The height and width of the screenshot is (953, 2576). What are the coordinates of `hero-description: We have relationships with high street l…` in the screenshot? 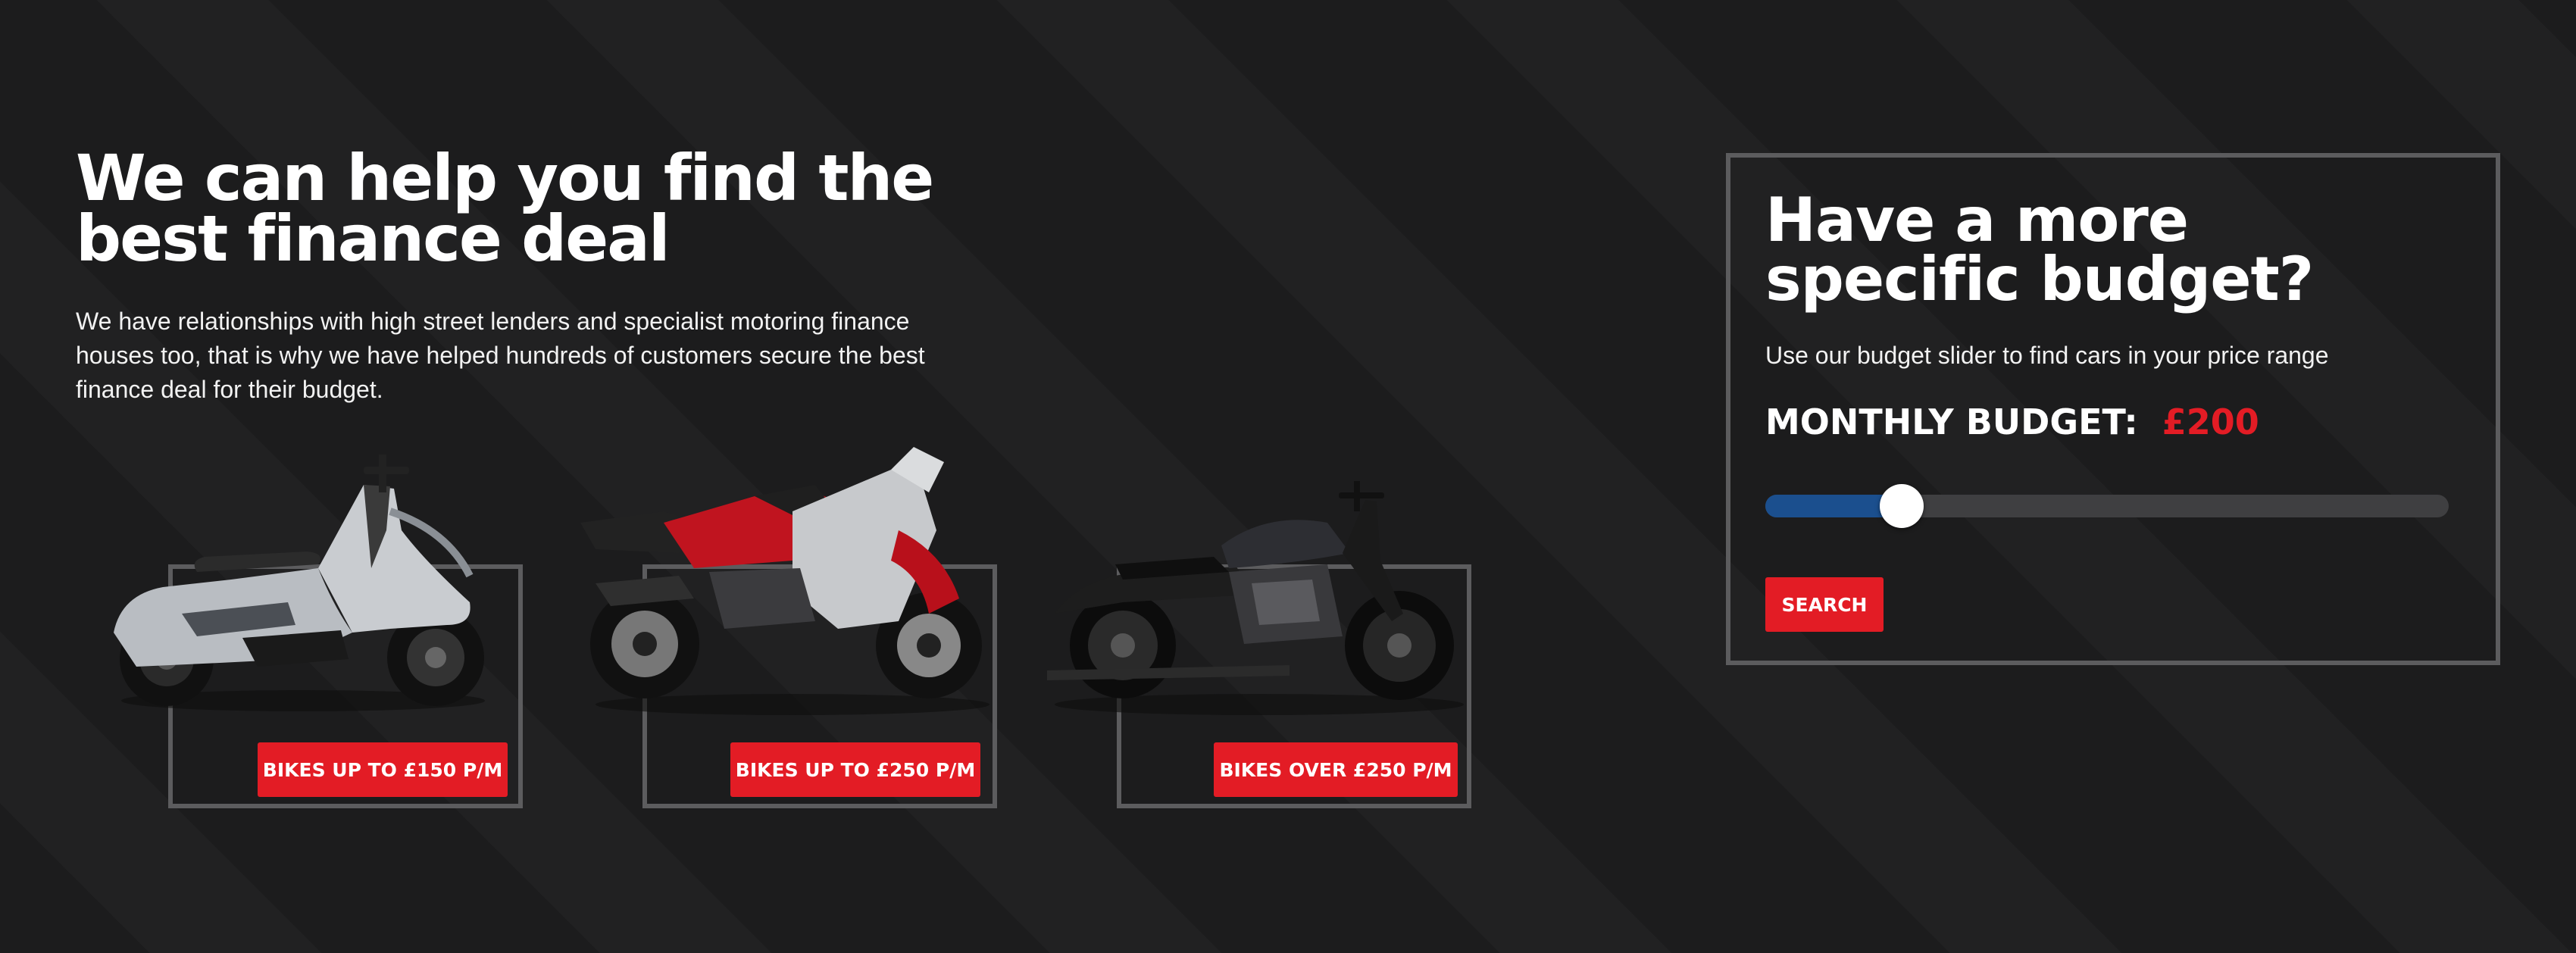 It's located at (500, 355).